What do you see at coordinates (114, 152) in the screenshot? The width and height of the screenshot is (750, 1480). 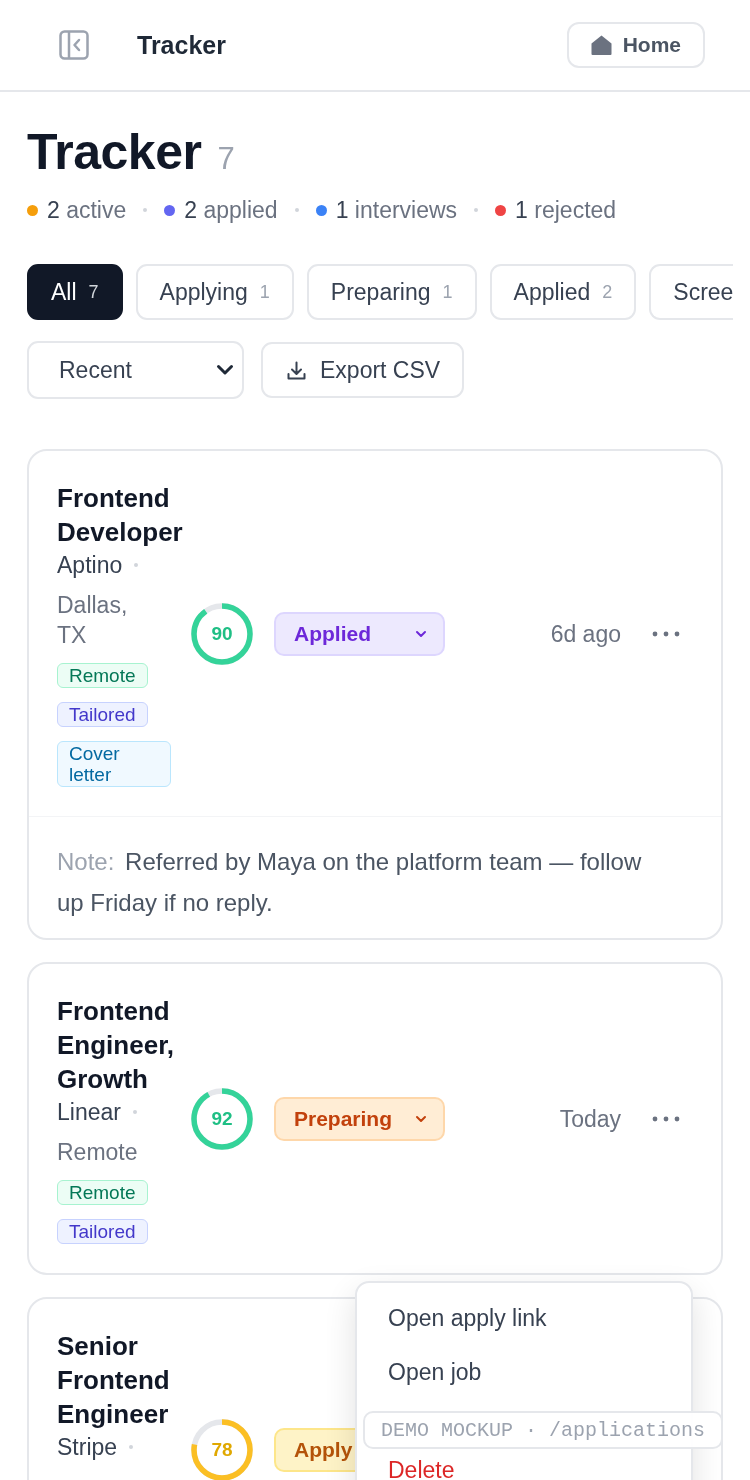 I see `page-title: Tracker` at bounding box center [114, 152].